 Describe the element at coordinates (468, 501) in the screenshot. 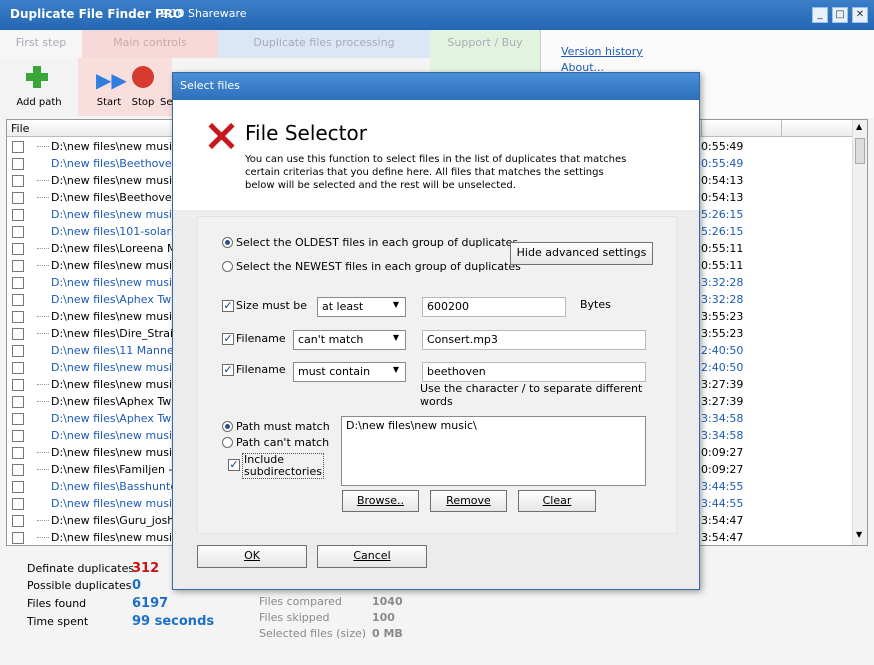

I see `remove-button: Remove` at that location.